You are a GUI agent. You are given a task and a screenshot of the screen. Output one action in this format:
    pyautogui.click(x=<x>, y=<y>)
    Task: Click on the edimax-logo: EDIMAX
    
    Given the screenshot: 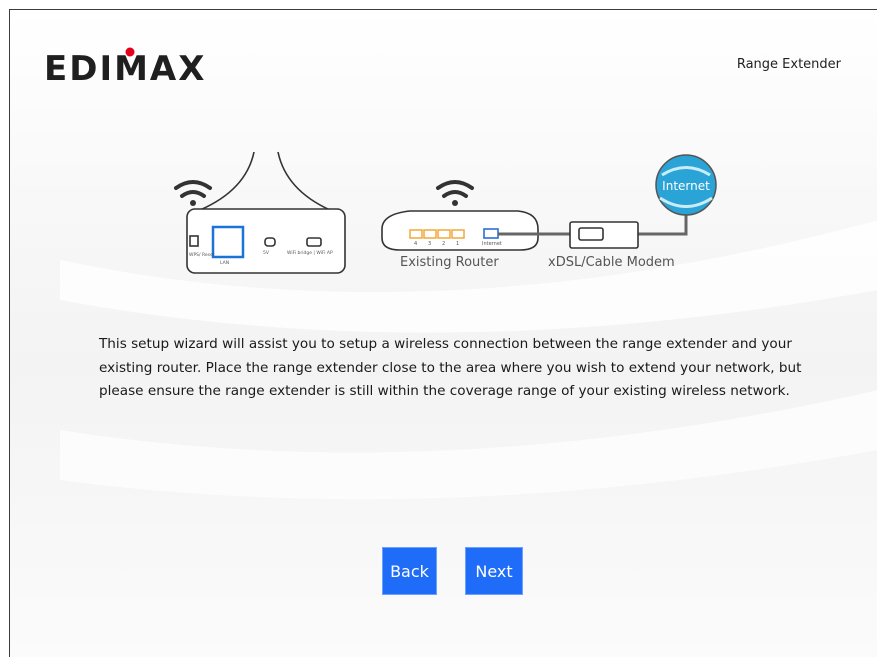 What is the action you would take?
    pyautogui.click(x=125, y=66)
    